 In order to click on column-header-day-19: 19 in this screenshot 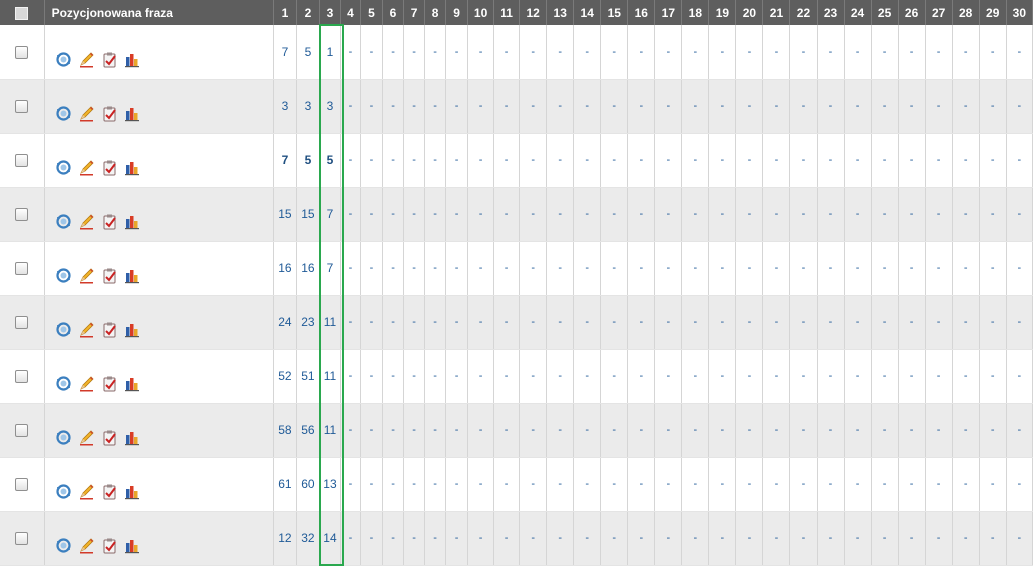, I will do `click(722, 12)`.